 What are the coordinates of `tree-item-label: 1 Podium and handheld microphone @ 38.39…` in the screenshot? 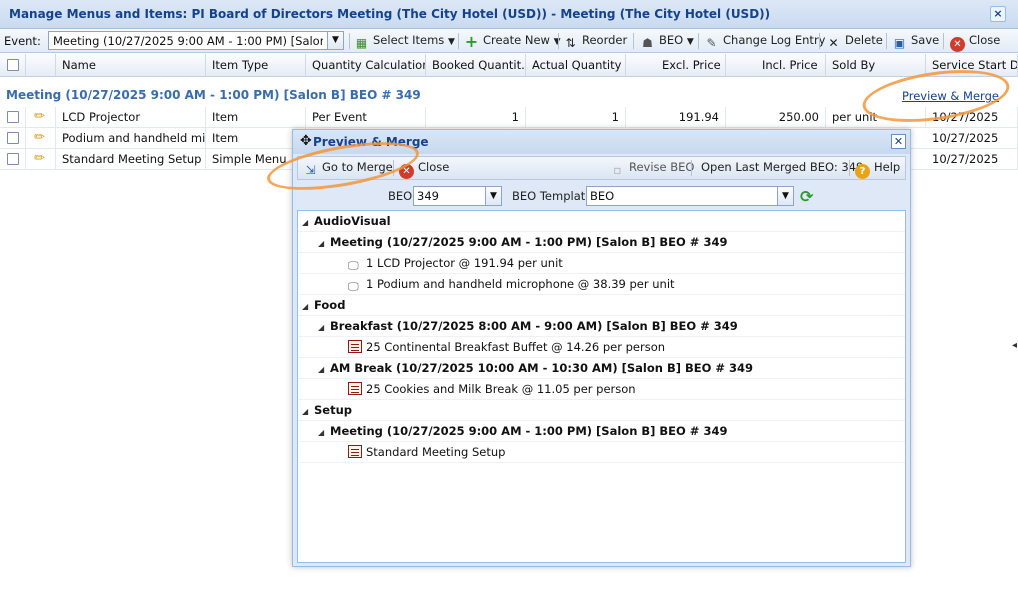 It's located at (520, 284).